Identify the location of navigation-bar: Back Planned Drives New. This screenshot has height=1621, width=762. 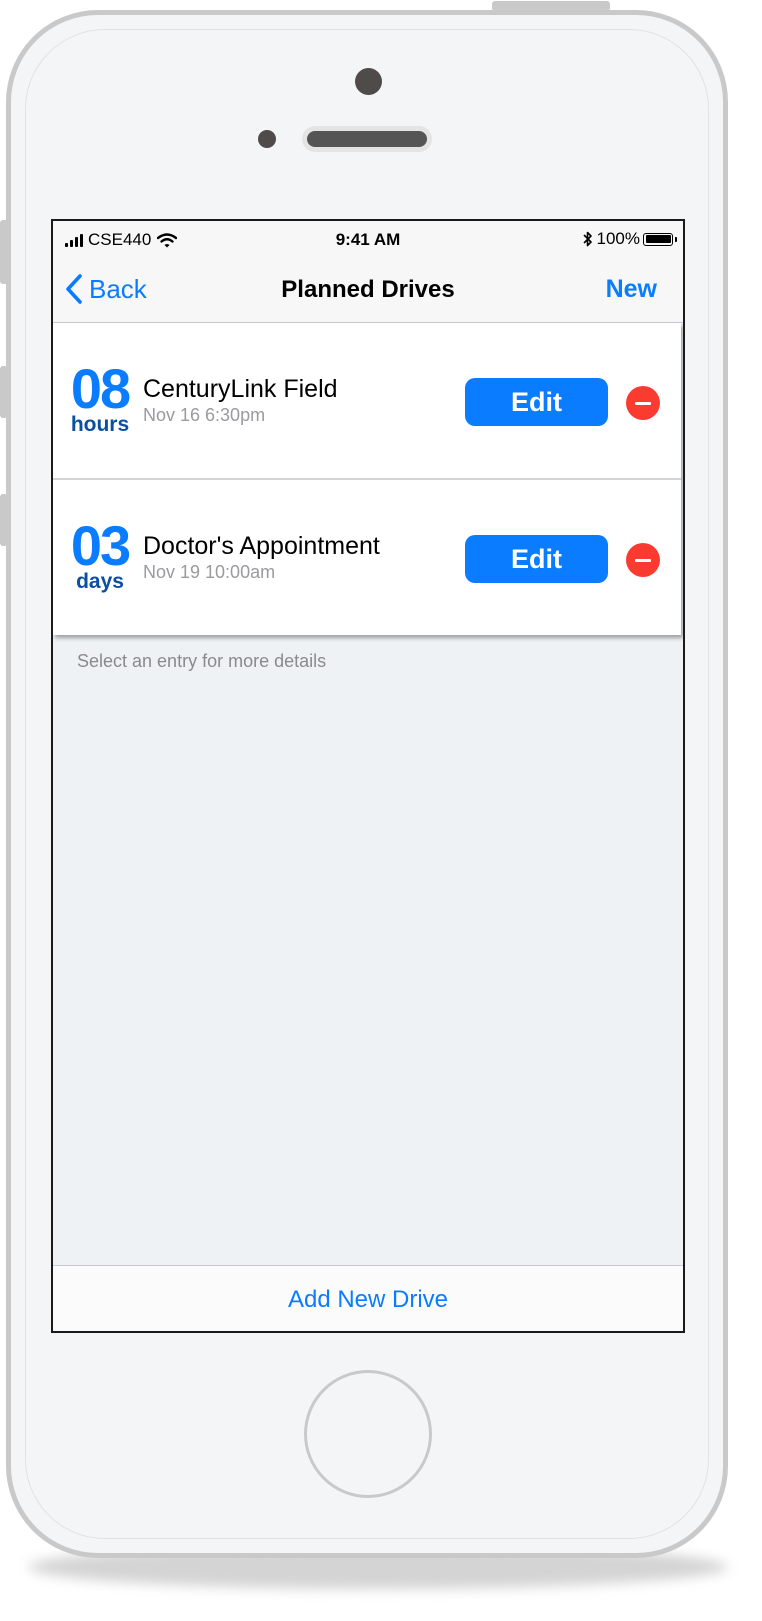
(368, 291).